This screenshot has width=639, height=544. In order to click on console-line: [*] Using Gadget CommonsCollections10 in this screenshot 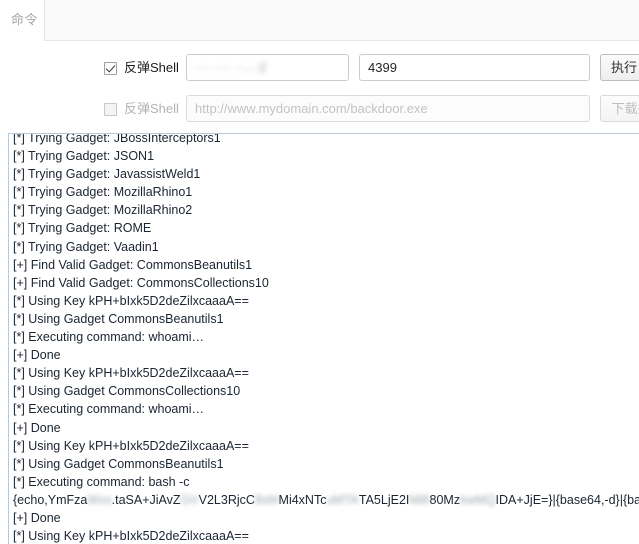, I will do `click(326, 391)`.